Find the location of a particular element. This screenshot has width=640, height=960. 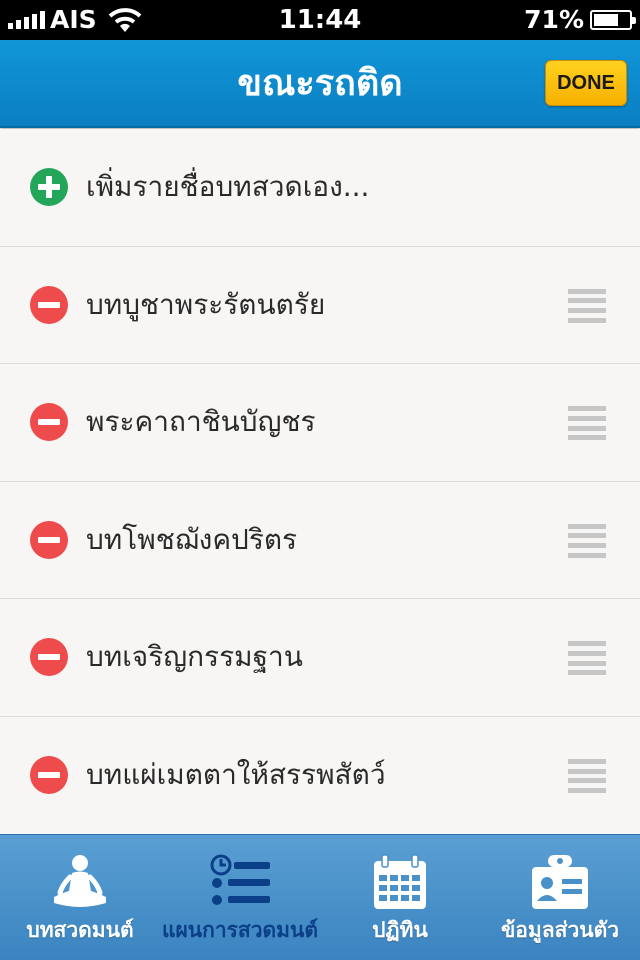

list-item-label: บทเจริญกรรมฐาน is located at coordinates (194, 657).